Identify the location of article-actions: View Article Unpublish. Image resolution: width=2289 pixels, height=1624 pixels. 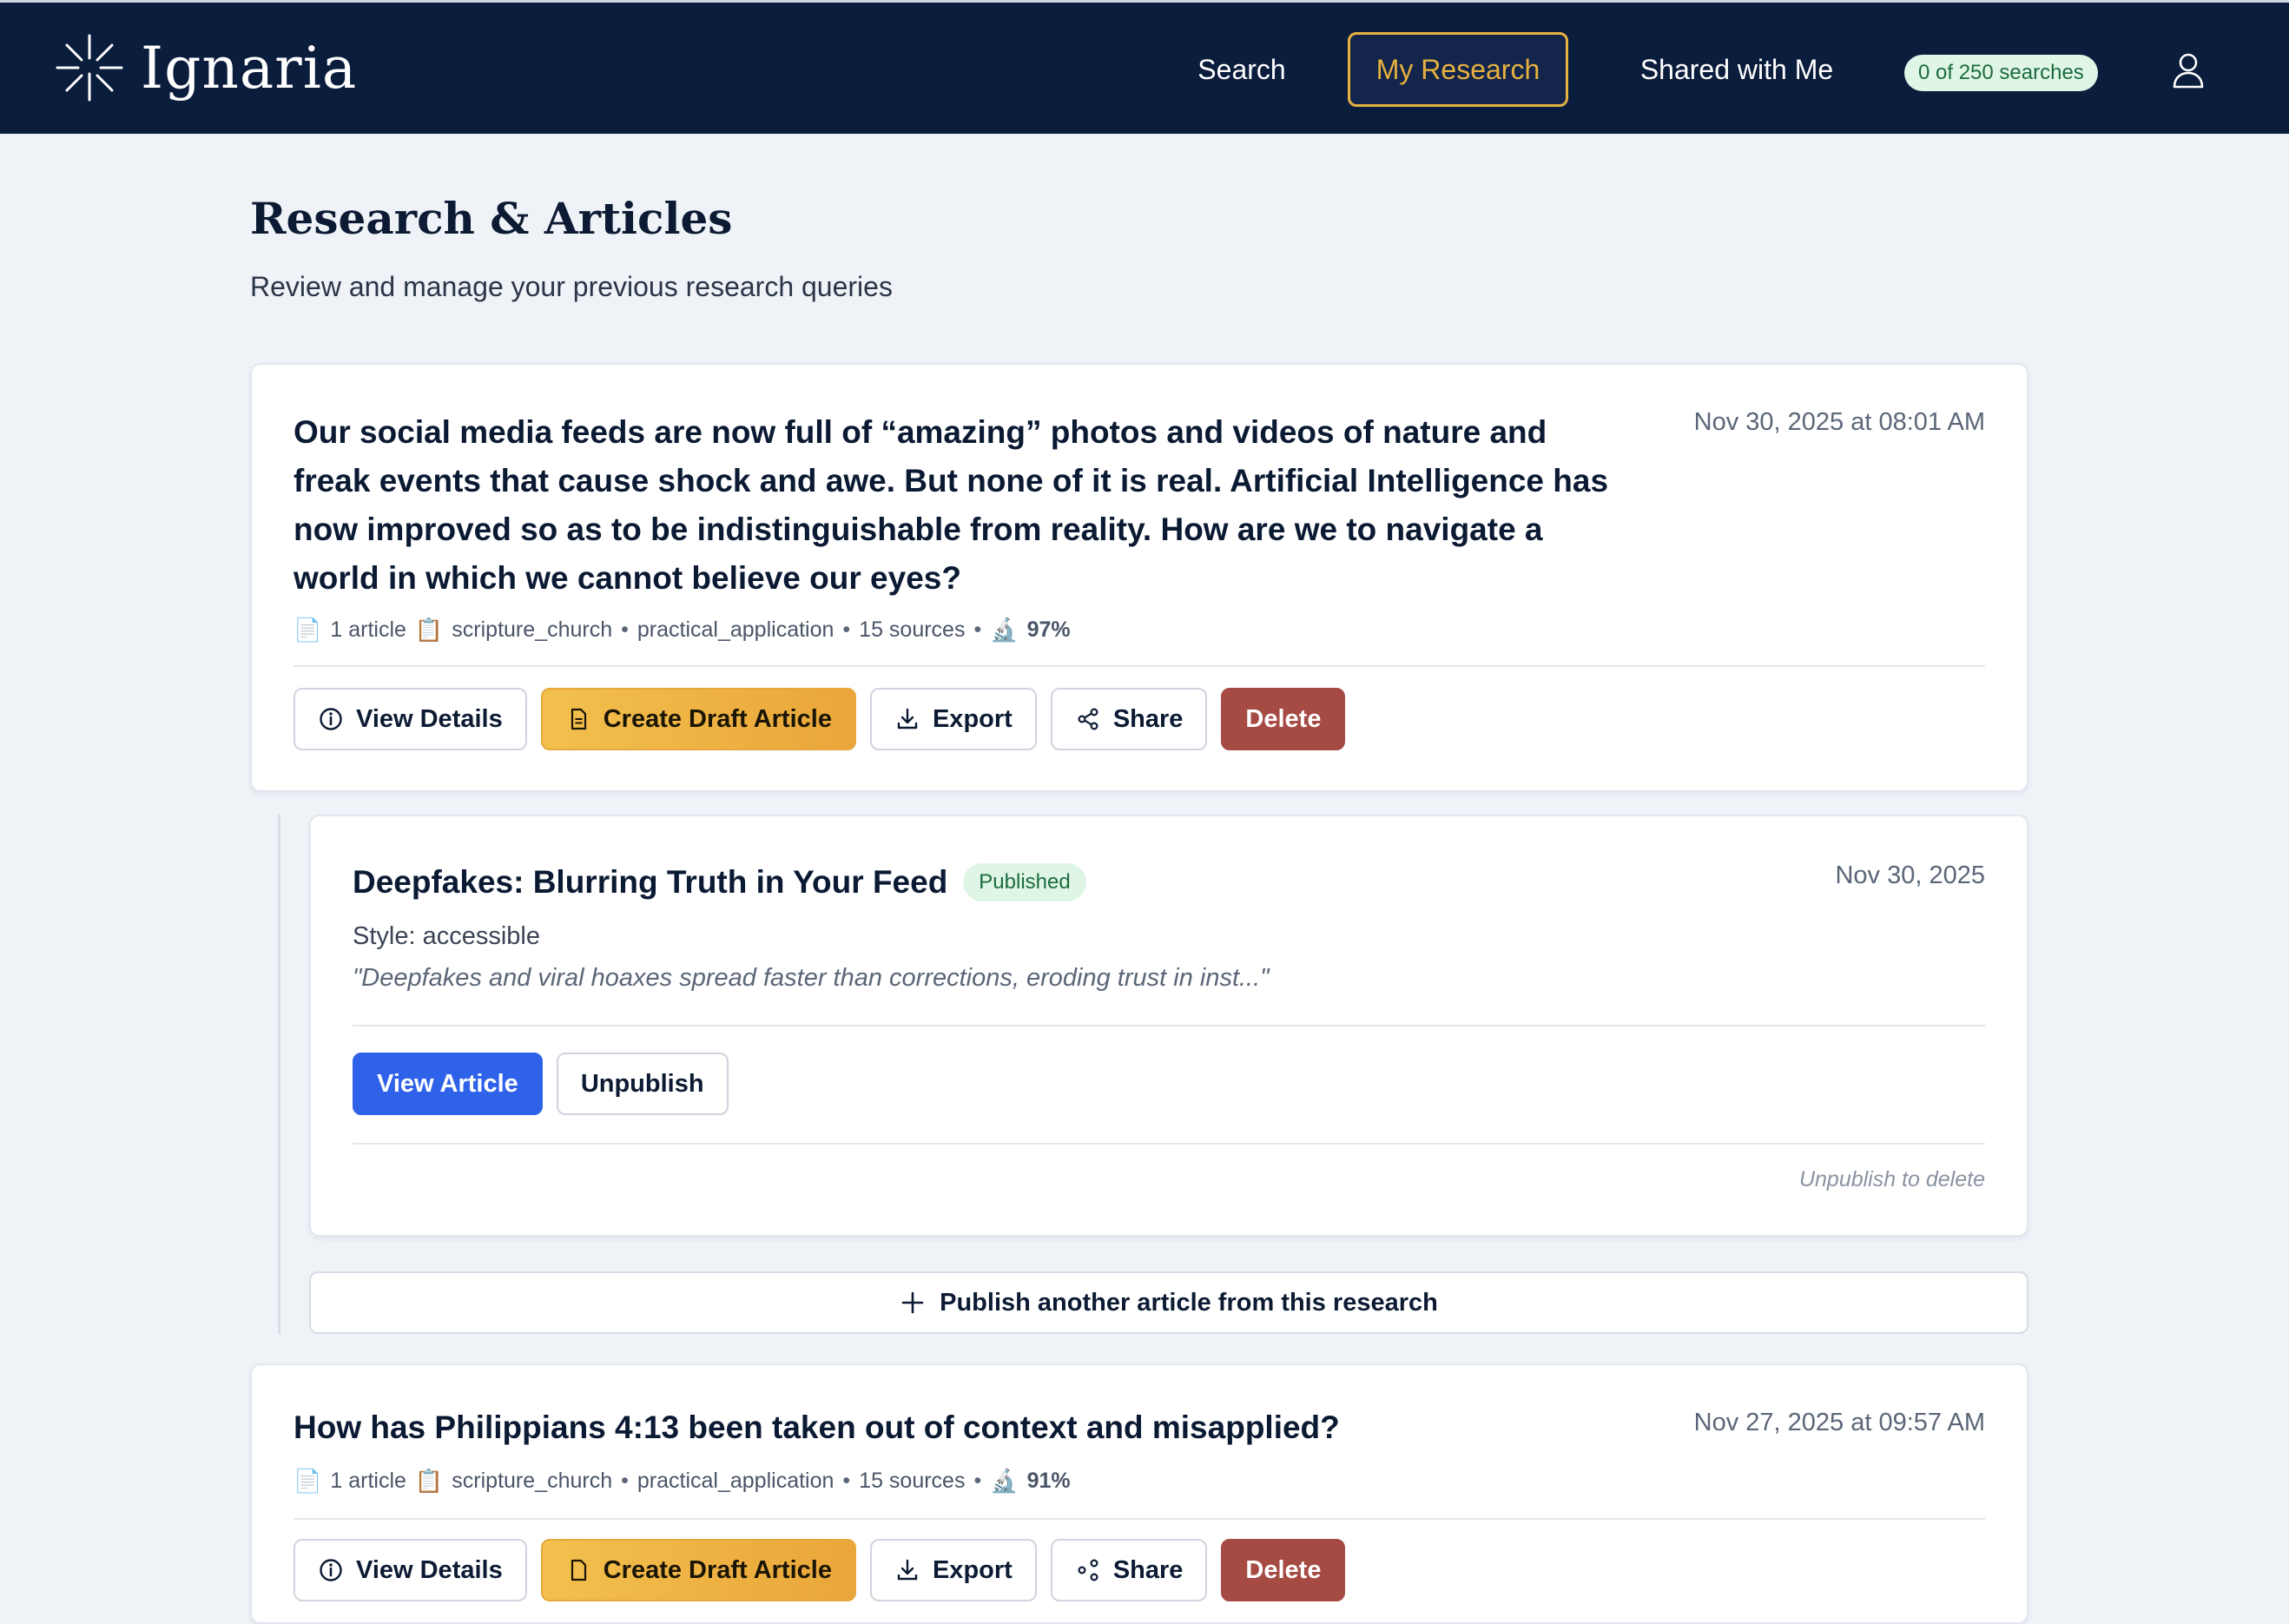
(541, 1084).